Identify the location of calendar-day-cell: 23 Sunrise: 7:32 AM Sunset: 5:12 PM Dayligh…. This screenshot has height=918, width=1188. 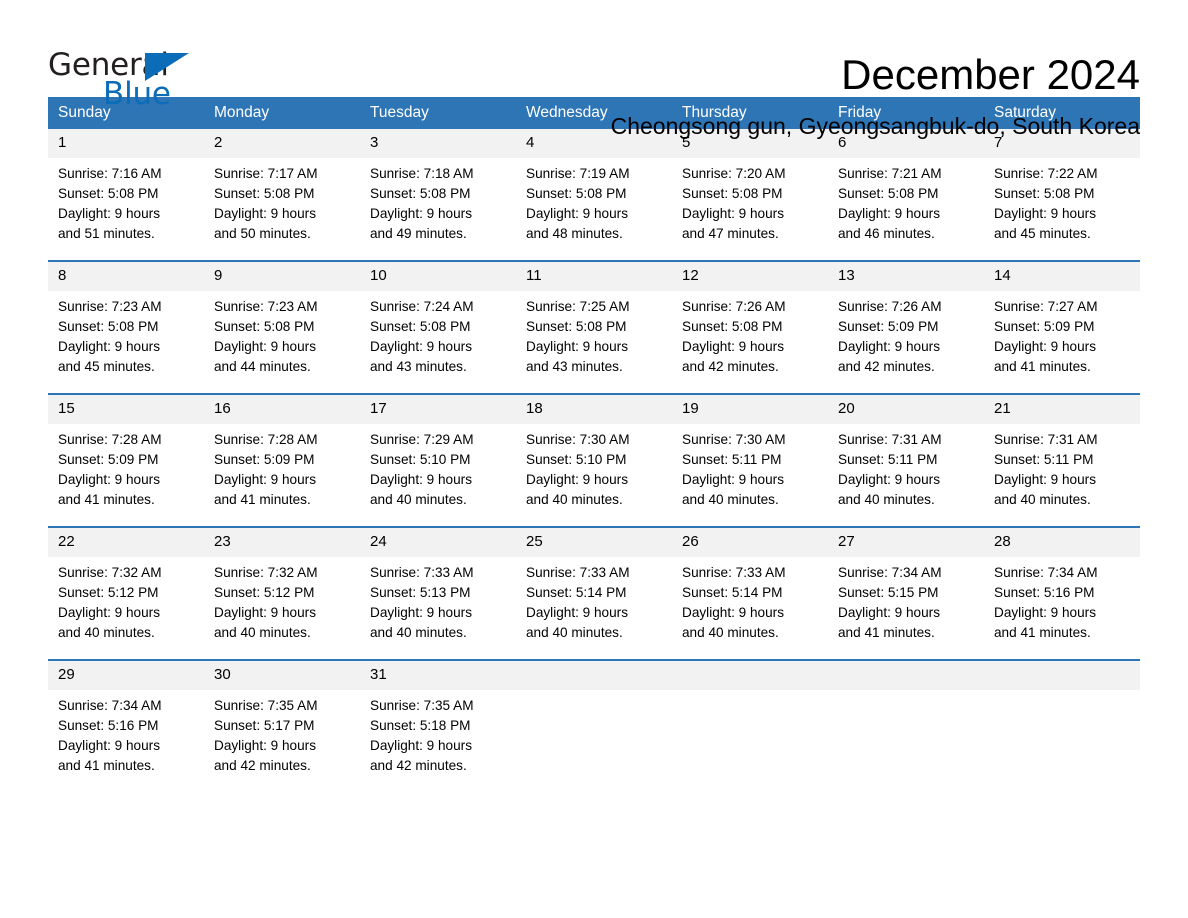
(282, 584).